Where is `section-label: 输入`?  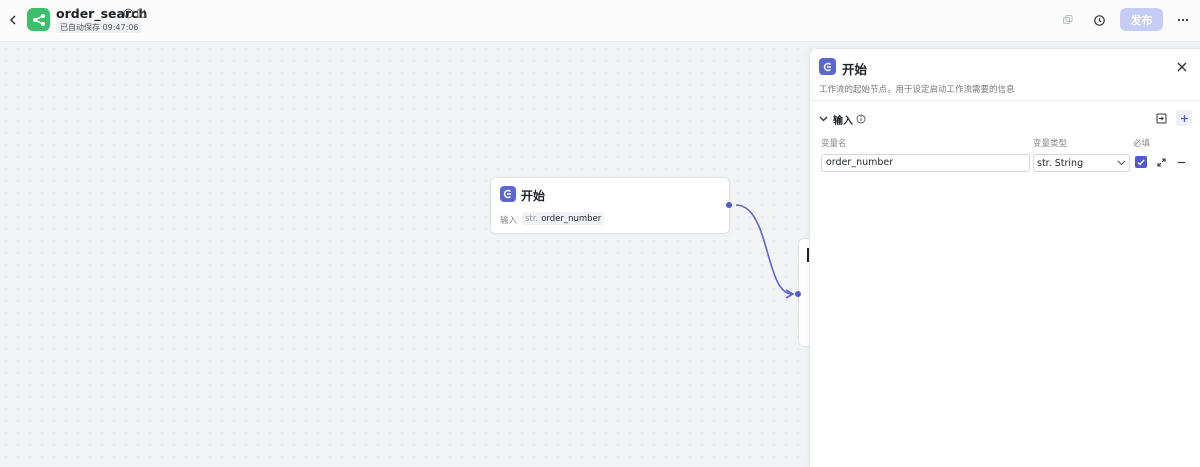 section-label: 输入 is located at coordinates (843, 121).